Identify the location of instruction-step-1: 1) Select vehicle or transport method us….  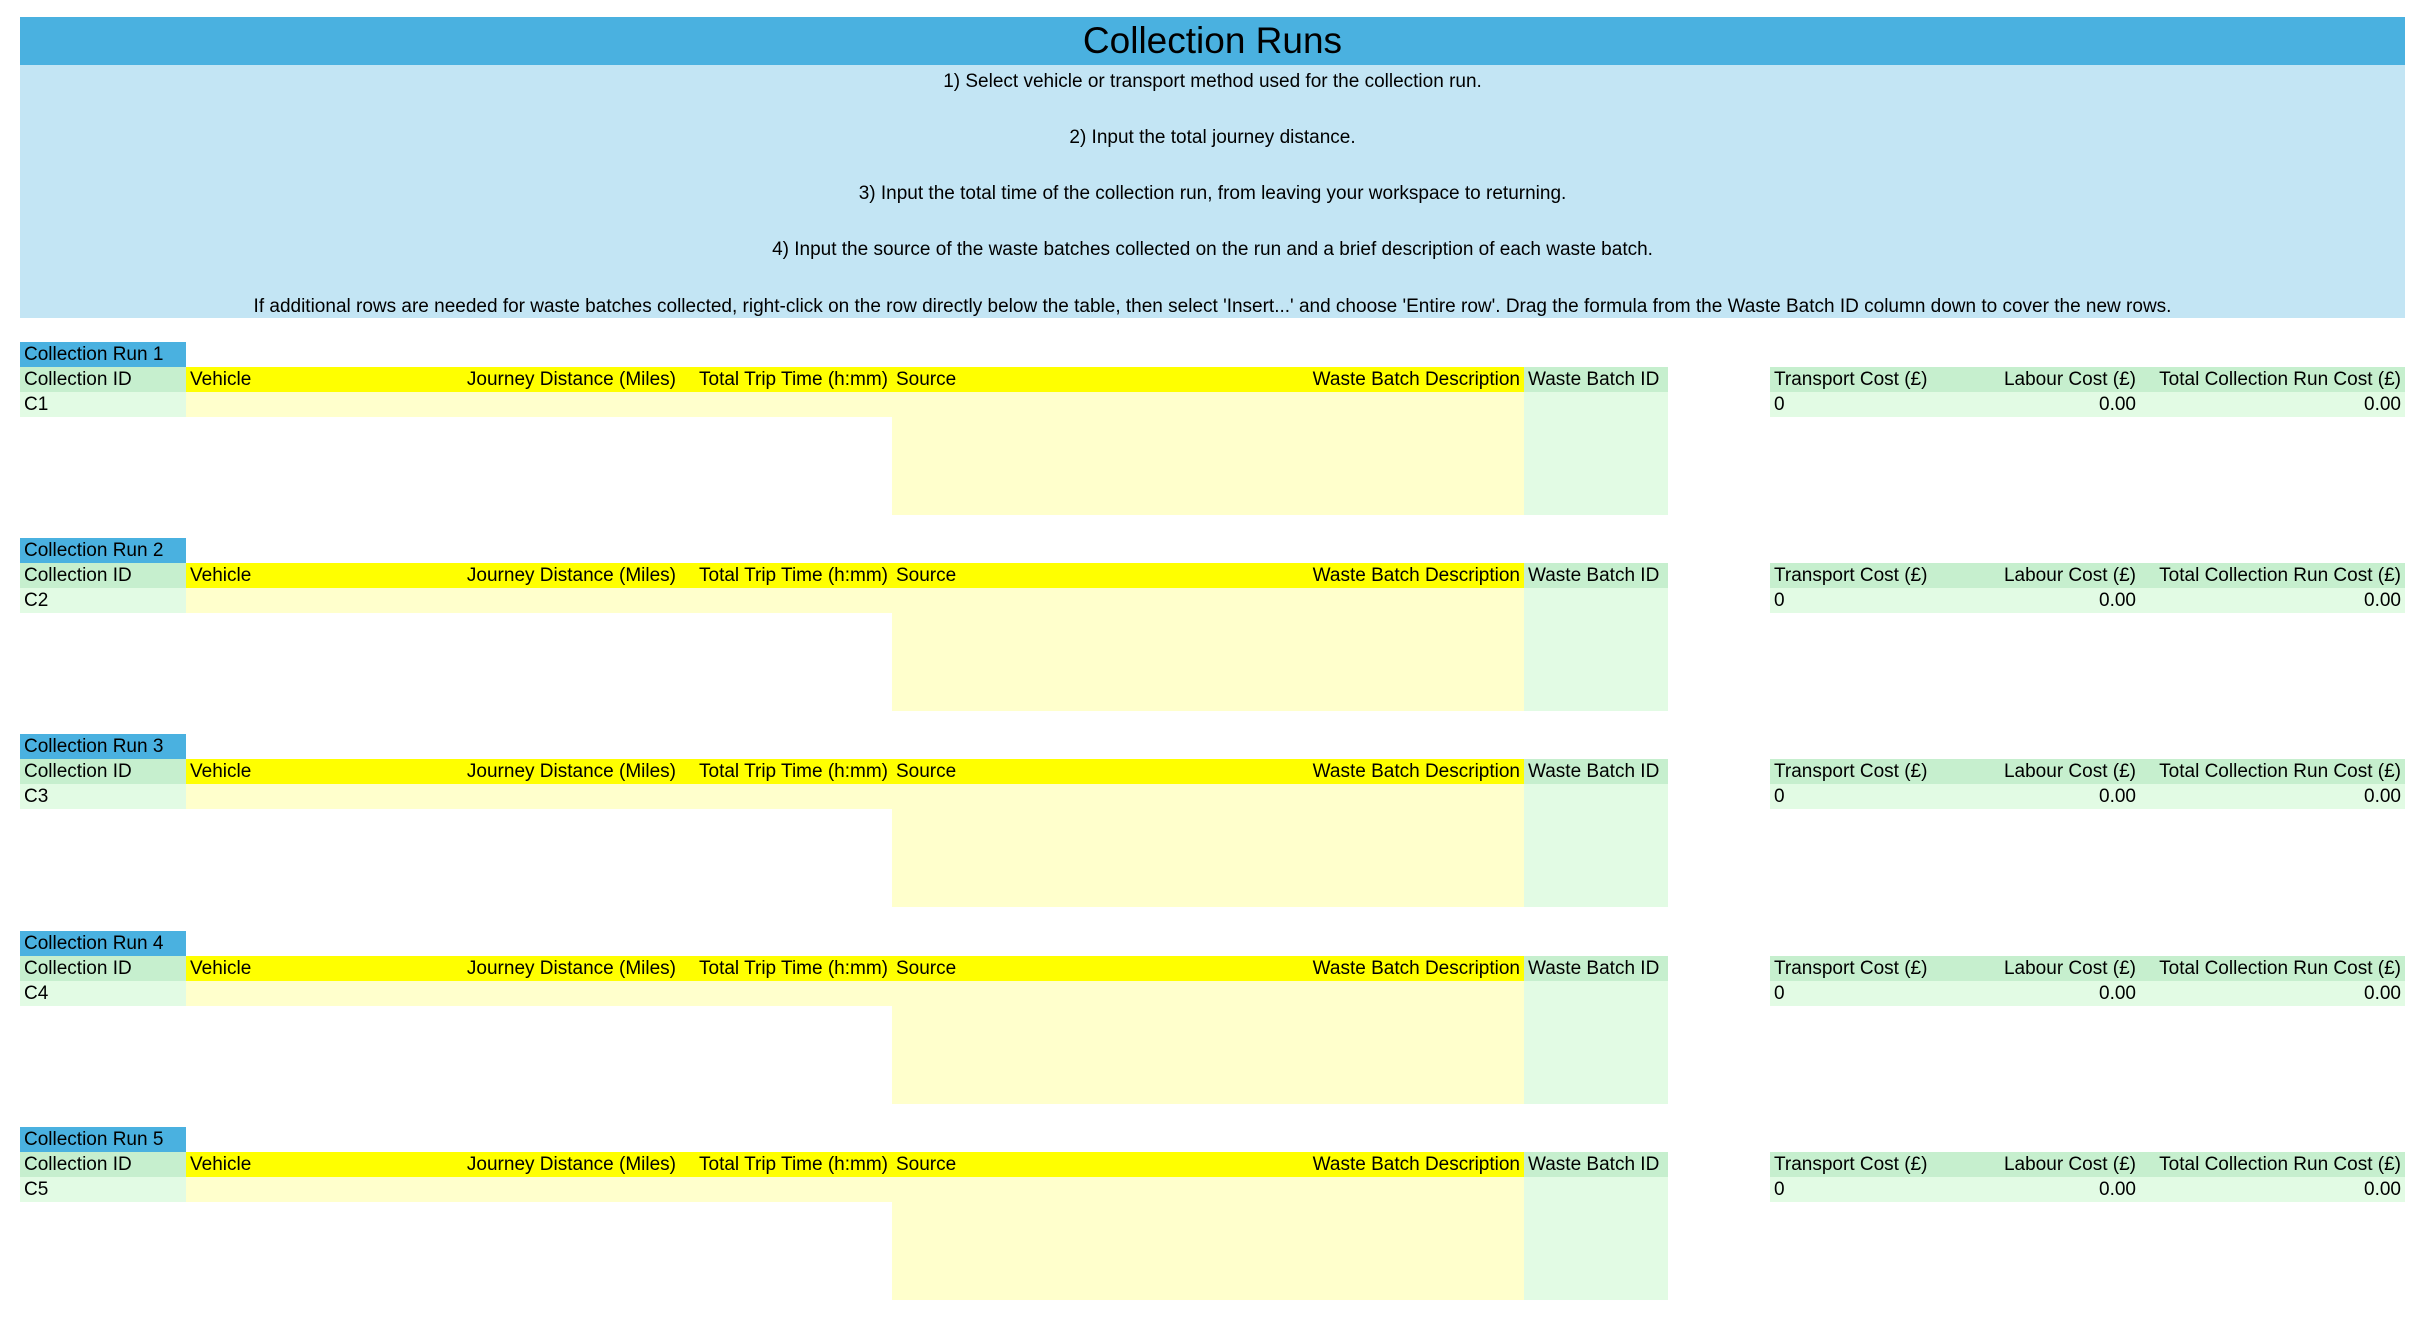
(1212, 81).